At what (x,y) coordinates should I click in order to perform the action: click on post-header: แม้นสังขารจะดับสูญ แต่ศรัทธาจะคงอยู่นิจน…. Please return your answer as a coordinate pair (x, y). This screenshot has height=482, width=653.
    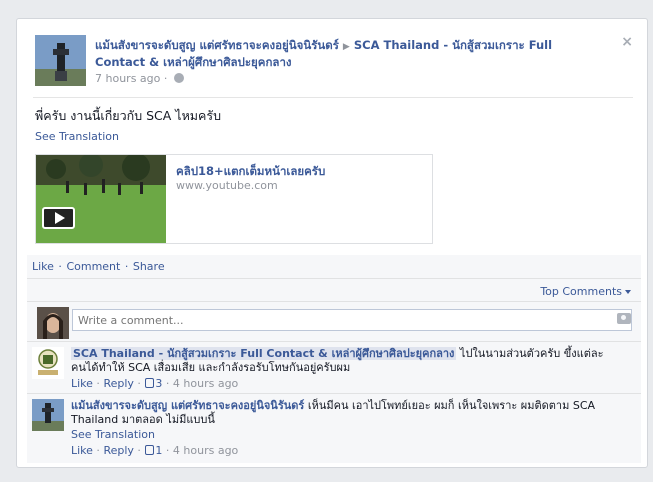
    Looking at the image, I should click on (330, 62).